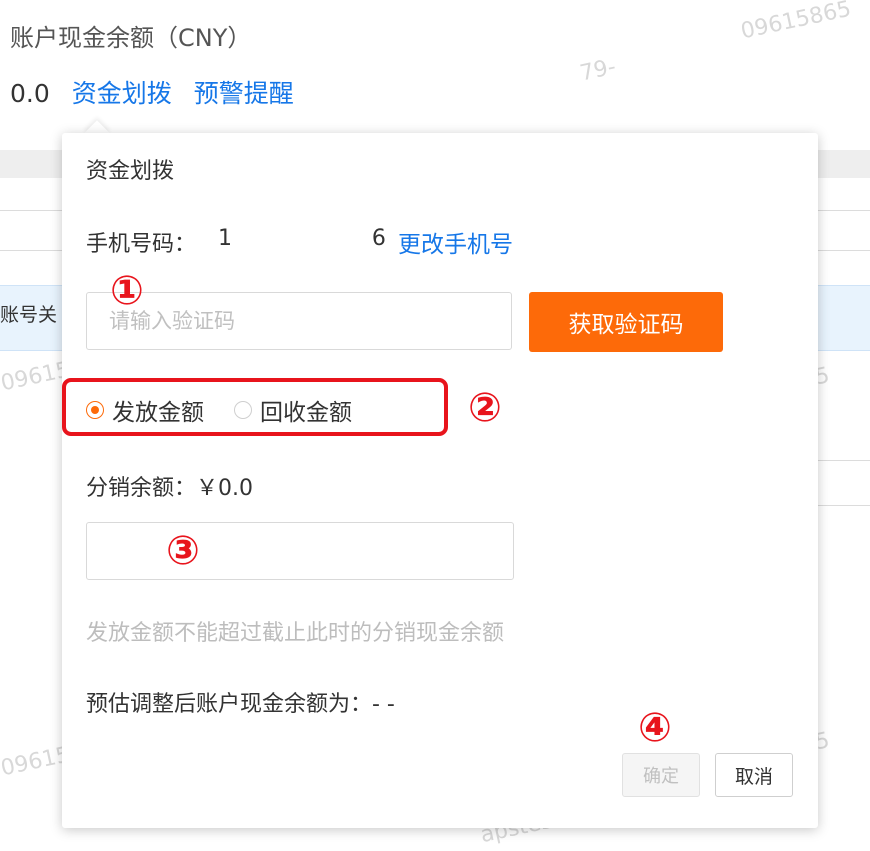 The width and height of the screenshot is (870, 851). I want to click on radio-recover: 回收金额, so click(293, 410).